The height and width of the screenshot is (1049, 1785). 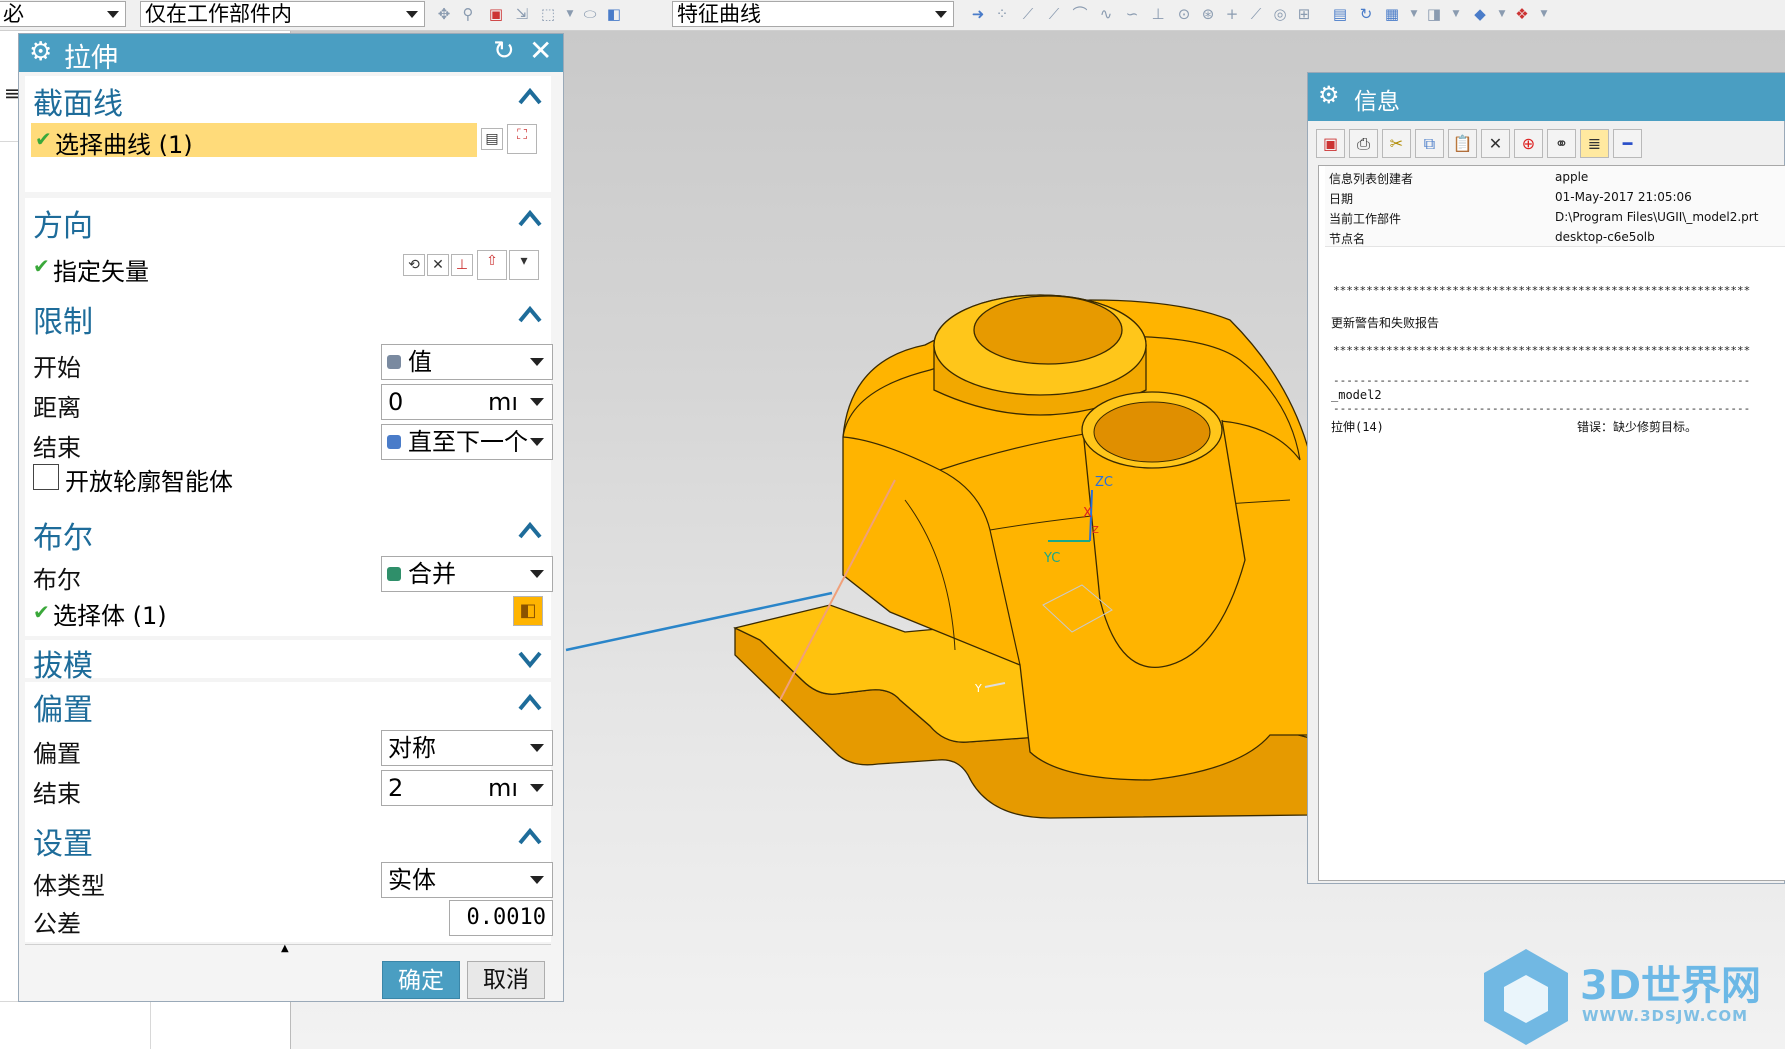 I want to click on filter-icon: ⚲, so click(x=468, y=14).